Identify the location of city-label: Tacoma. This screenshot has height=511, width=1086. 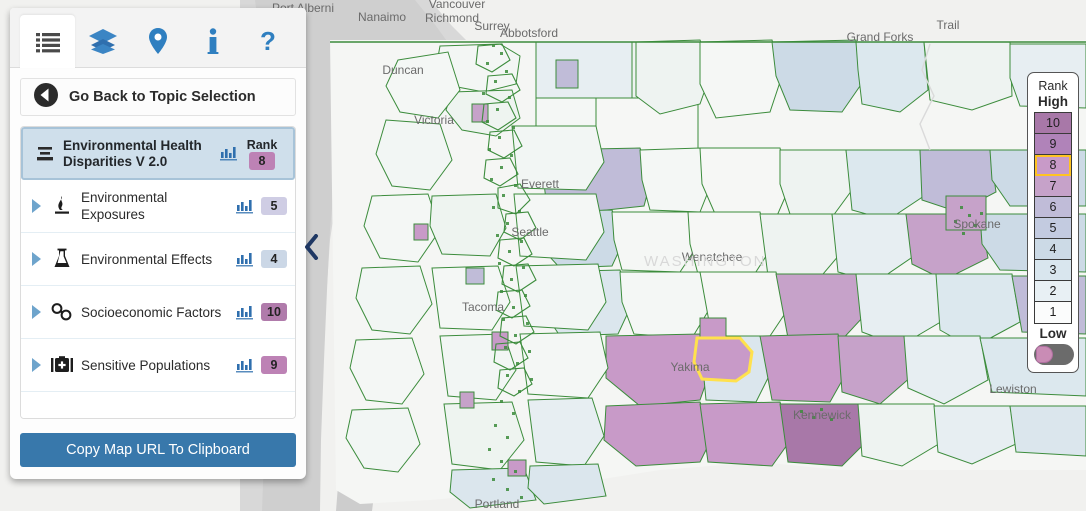
(483, 307).